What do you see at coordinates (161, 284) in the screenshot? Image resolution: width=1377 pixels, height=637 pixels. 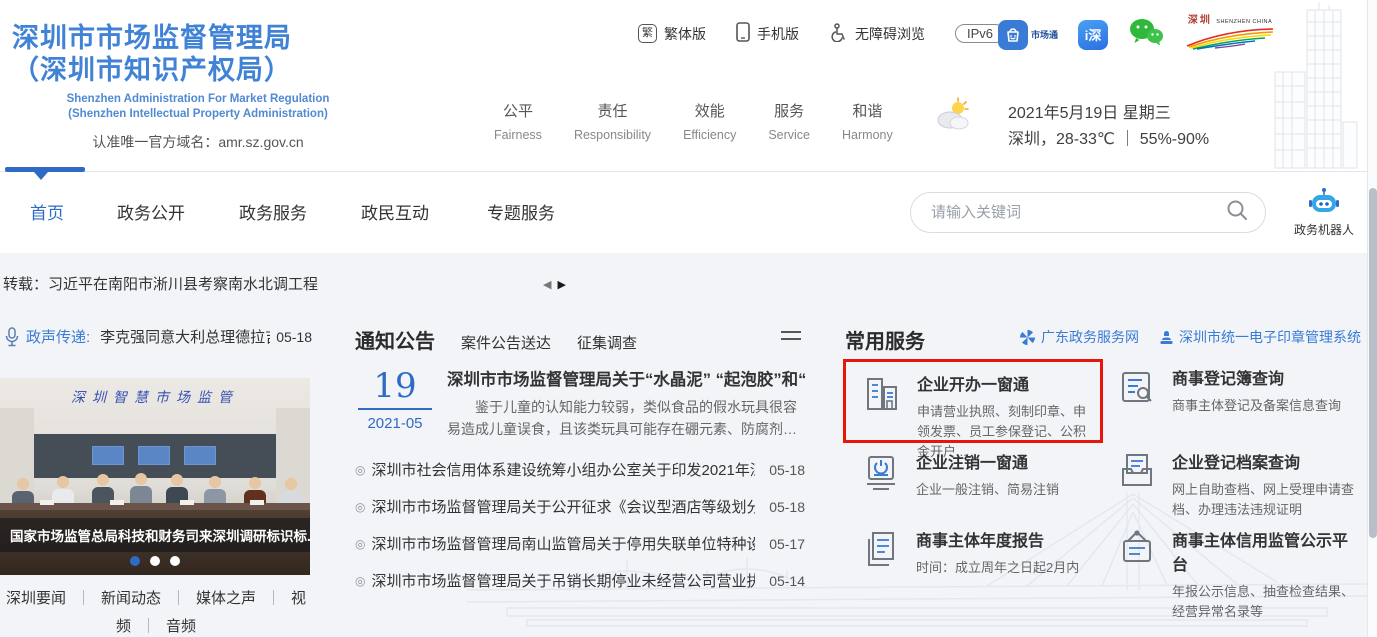 I see `ticker-text: 转载：习近平在南阳市淅川县考察南水北调工程` at bounding box center [161, 284].